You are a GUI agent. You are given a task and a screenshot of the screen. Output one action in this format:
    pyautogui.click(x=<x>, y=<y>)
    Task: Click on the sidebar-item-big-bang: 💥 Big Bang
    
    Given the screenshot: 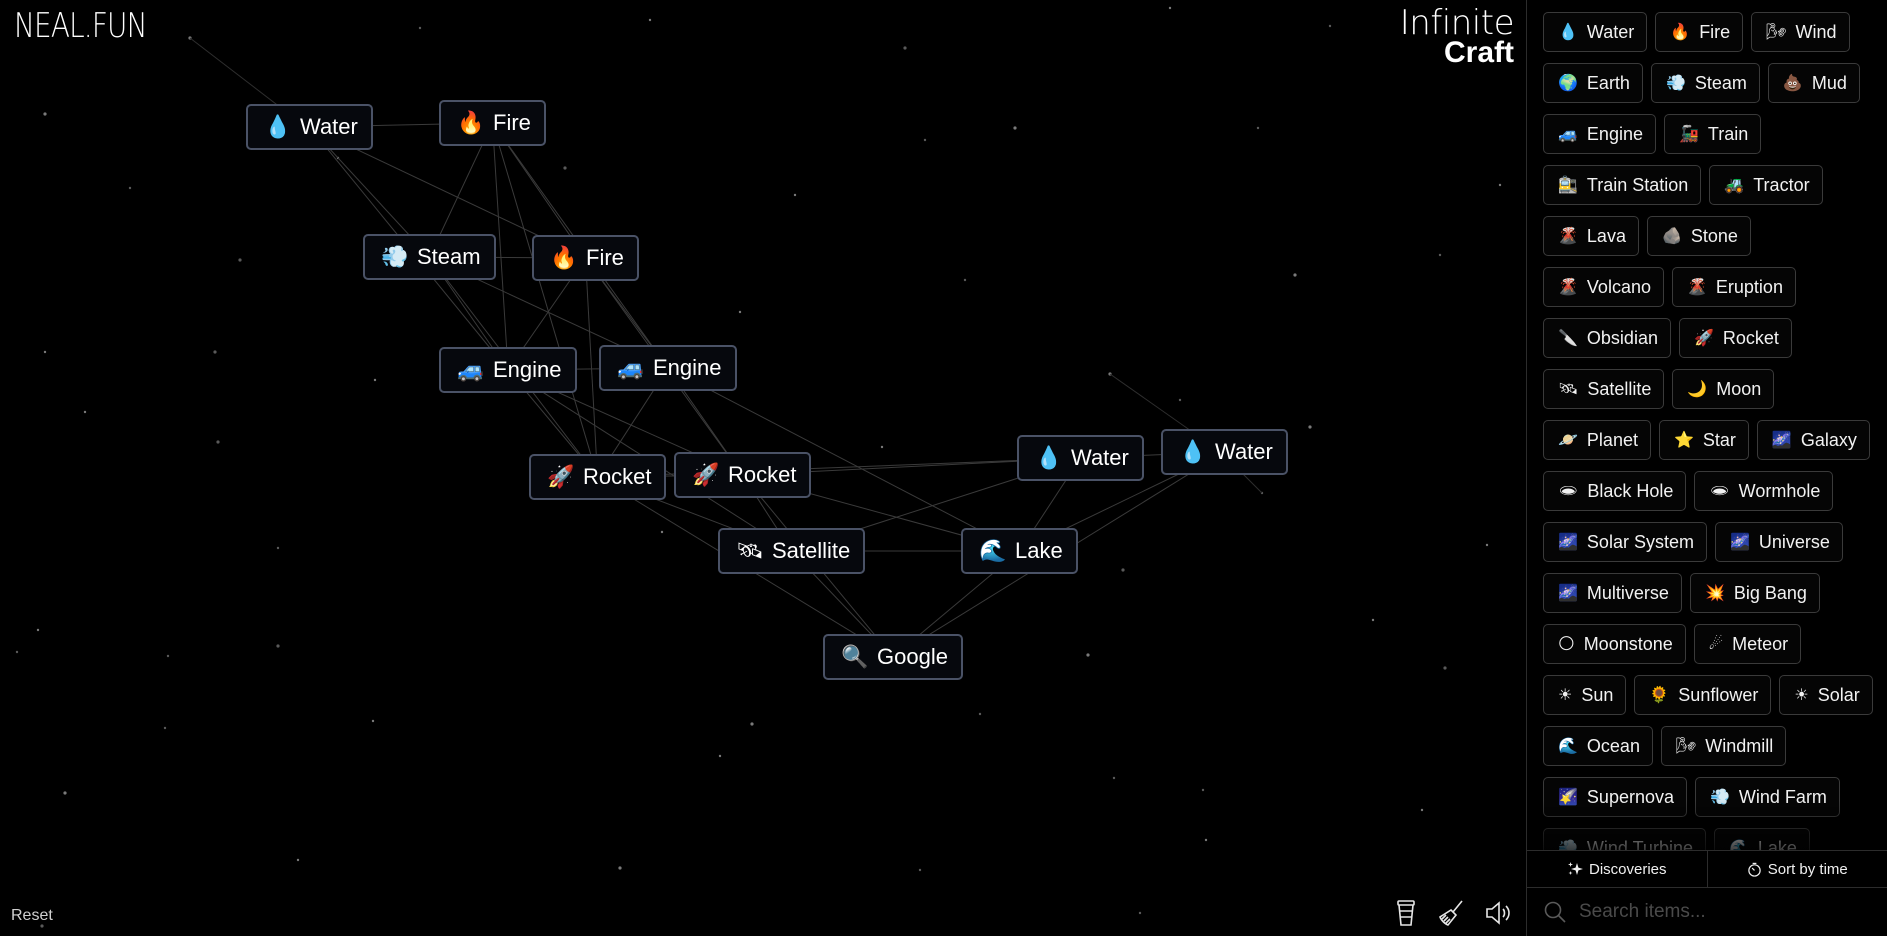 What is the action you would take?
    pyautogui.click(x=1754, y=593)
    